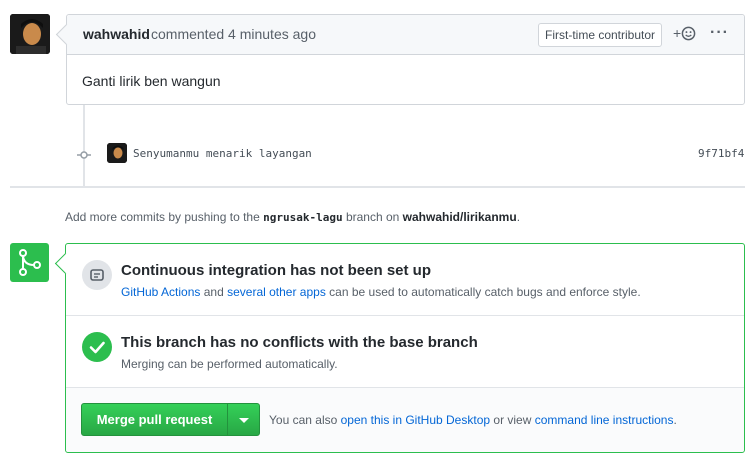 The height and width of the screenshot is (469, 754). What do you see at coordinates (97, 347) in the screenshot?
I see `check-icon` at bounding box center [97, 347].